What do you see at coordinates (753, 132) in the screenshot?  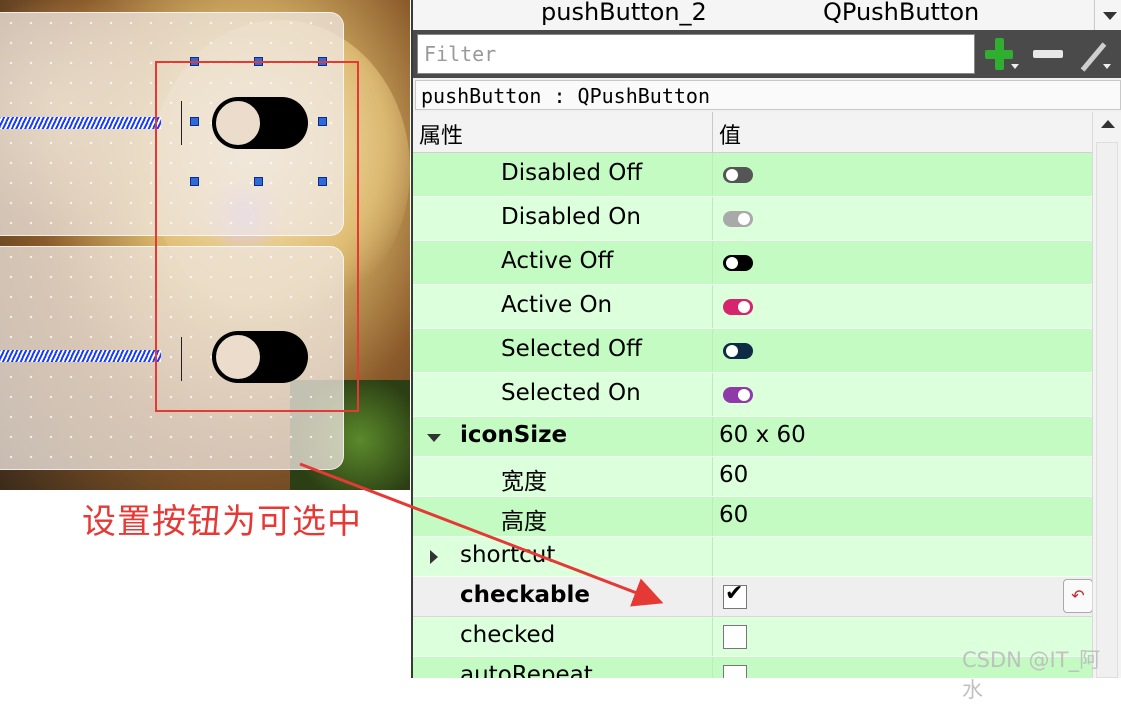 I see `table-header: 属性 值` at bounding box center [753, 132].